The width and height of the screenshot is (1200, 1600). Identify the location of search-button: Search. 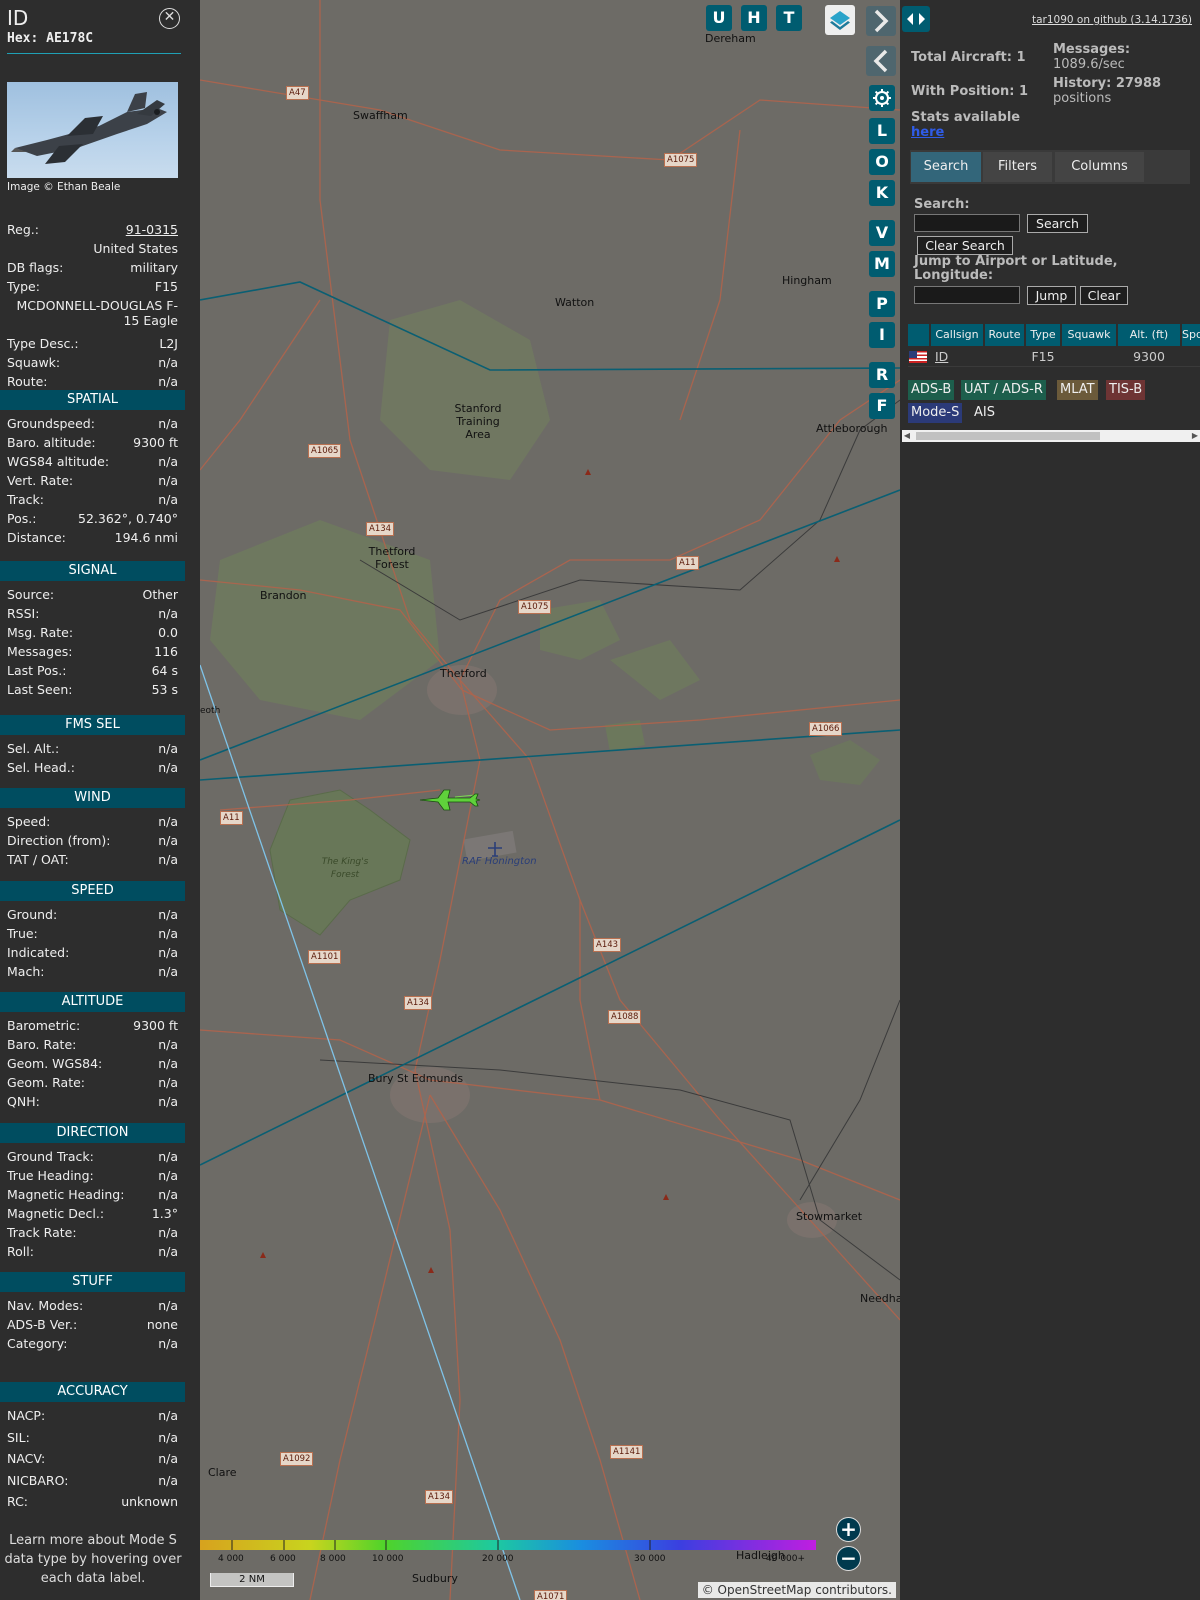
(1057, 223).